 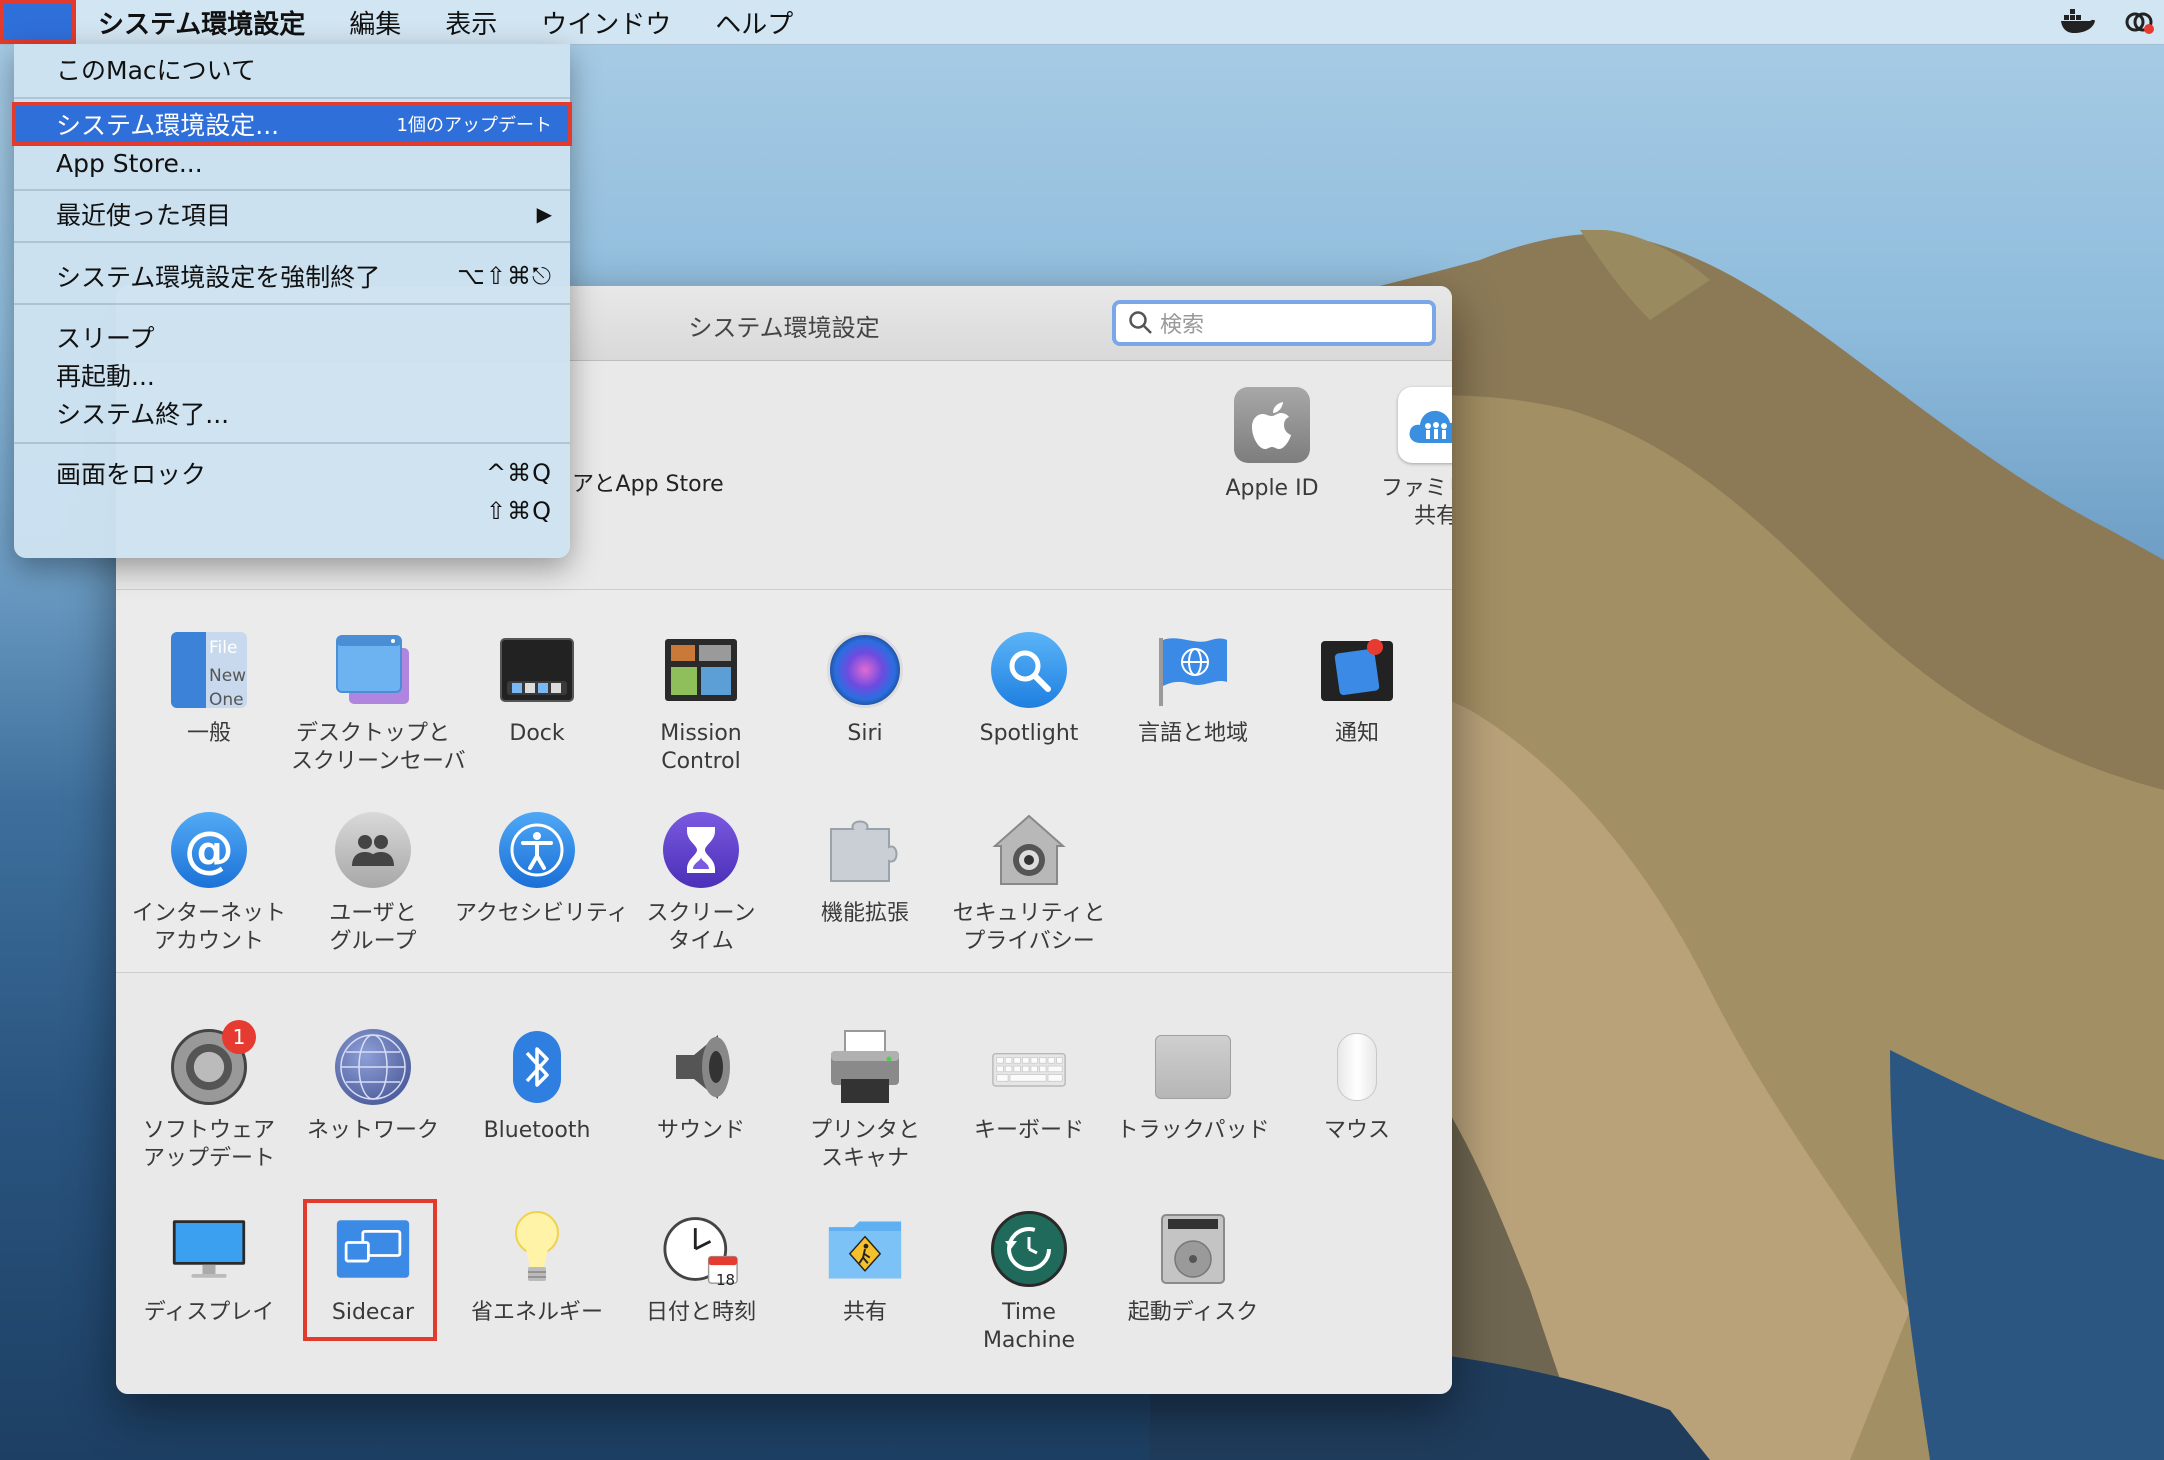 What do you see at coordinates (1357, 690) in the screenshot?
I see `pref-notifications: 通知` at bounding box center [1357, 690].